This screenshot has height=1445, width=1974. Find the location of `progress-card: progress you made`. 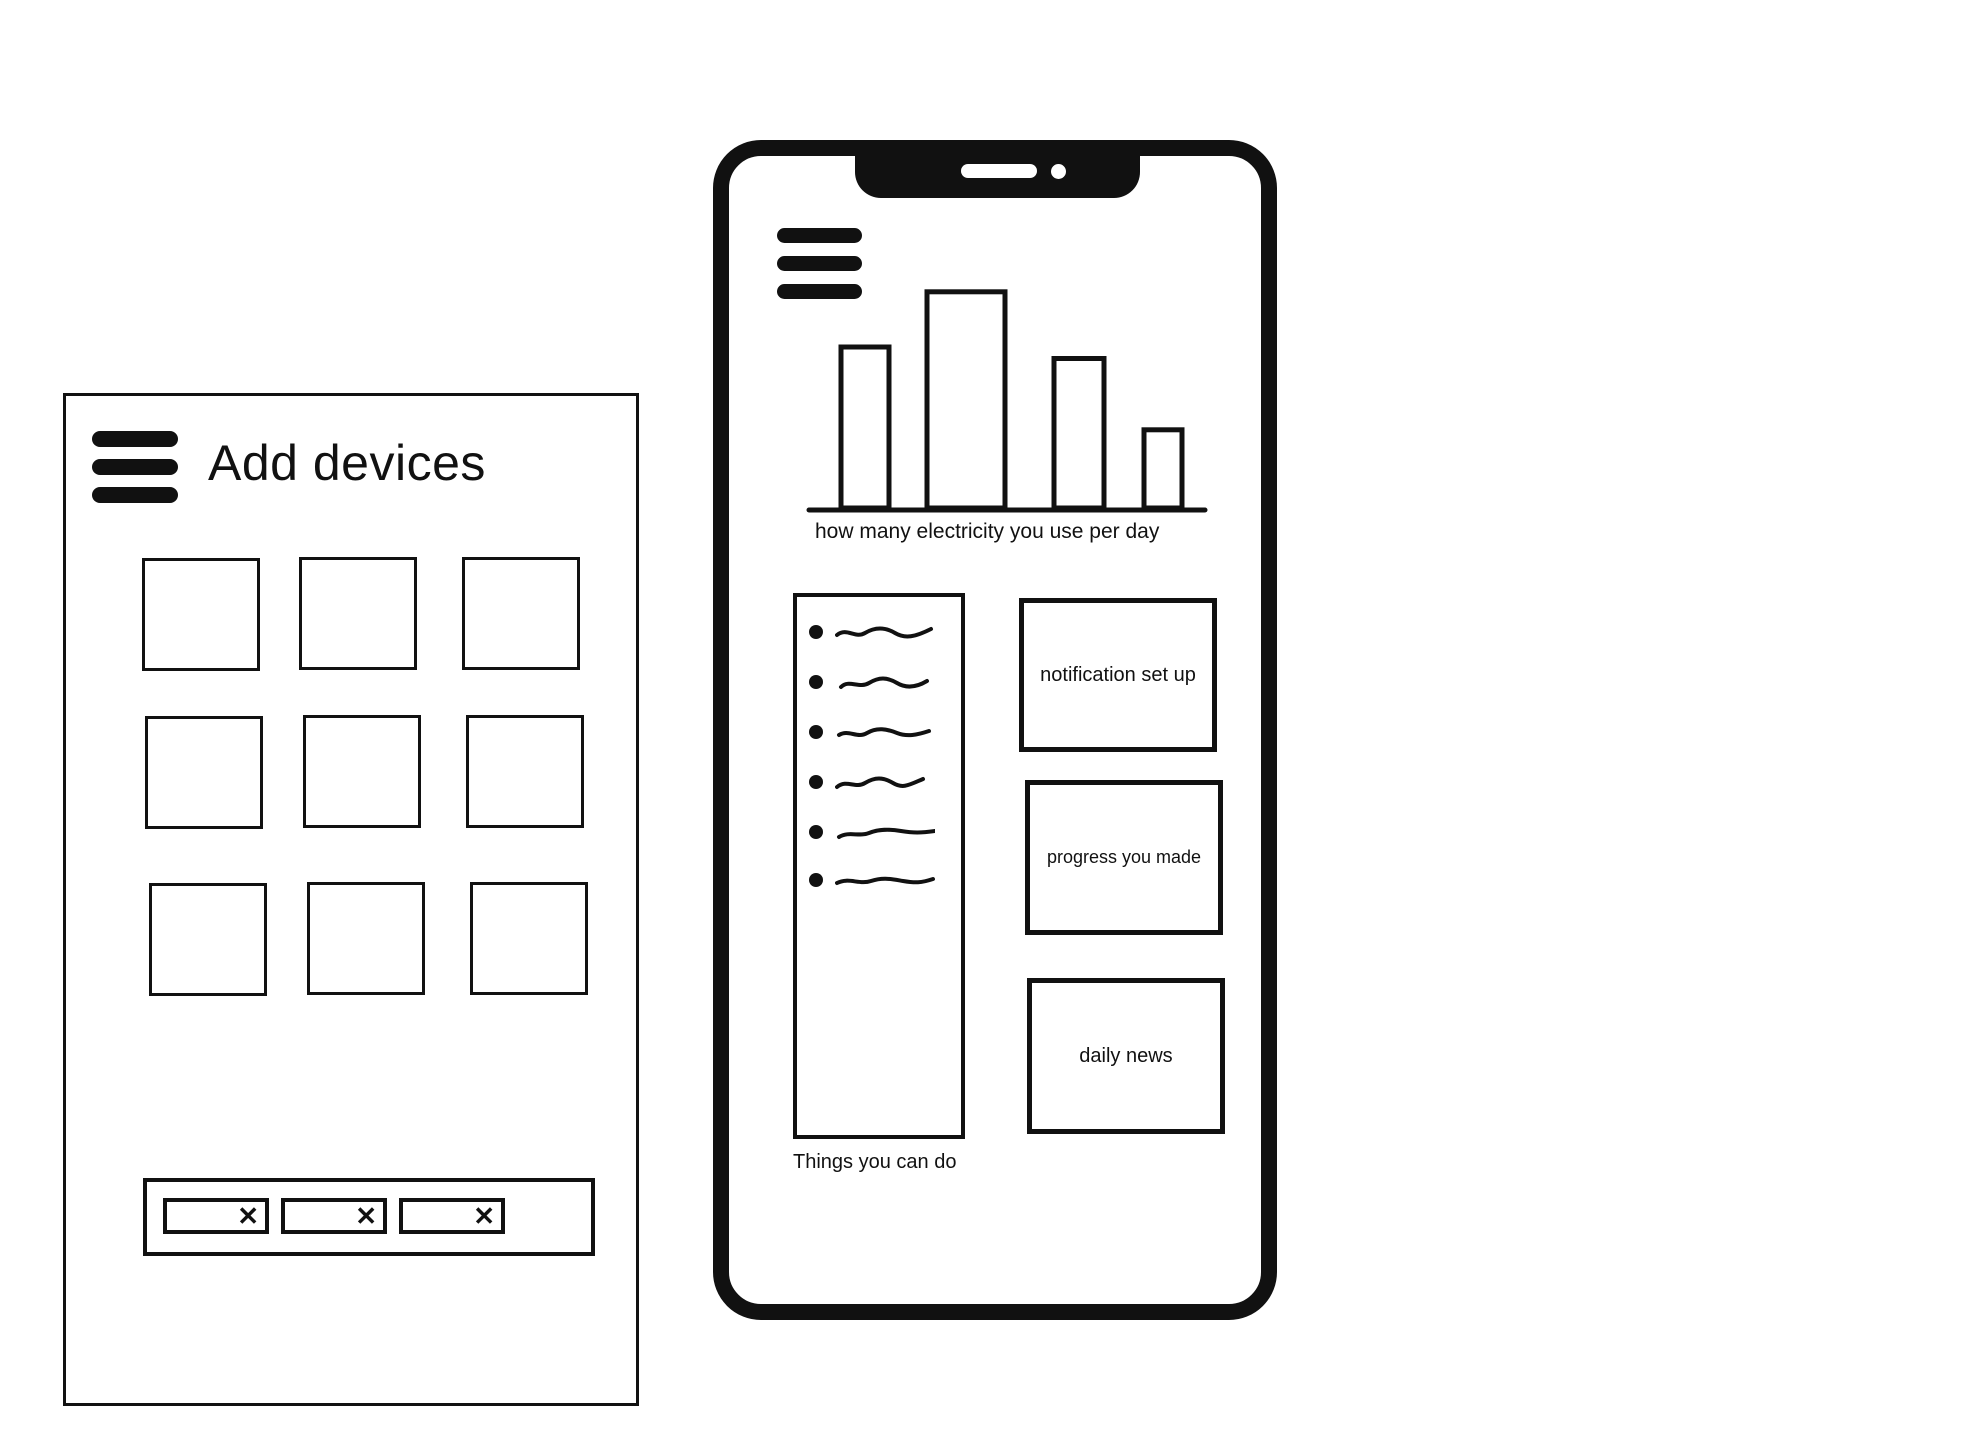

progress-card: progress you made is located at coordinates (1124, 857).